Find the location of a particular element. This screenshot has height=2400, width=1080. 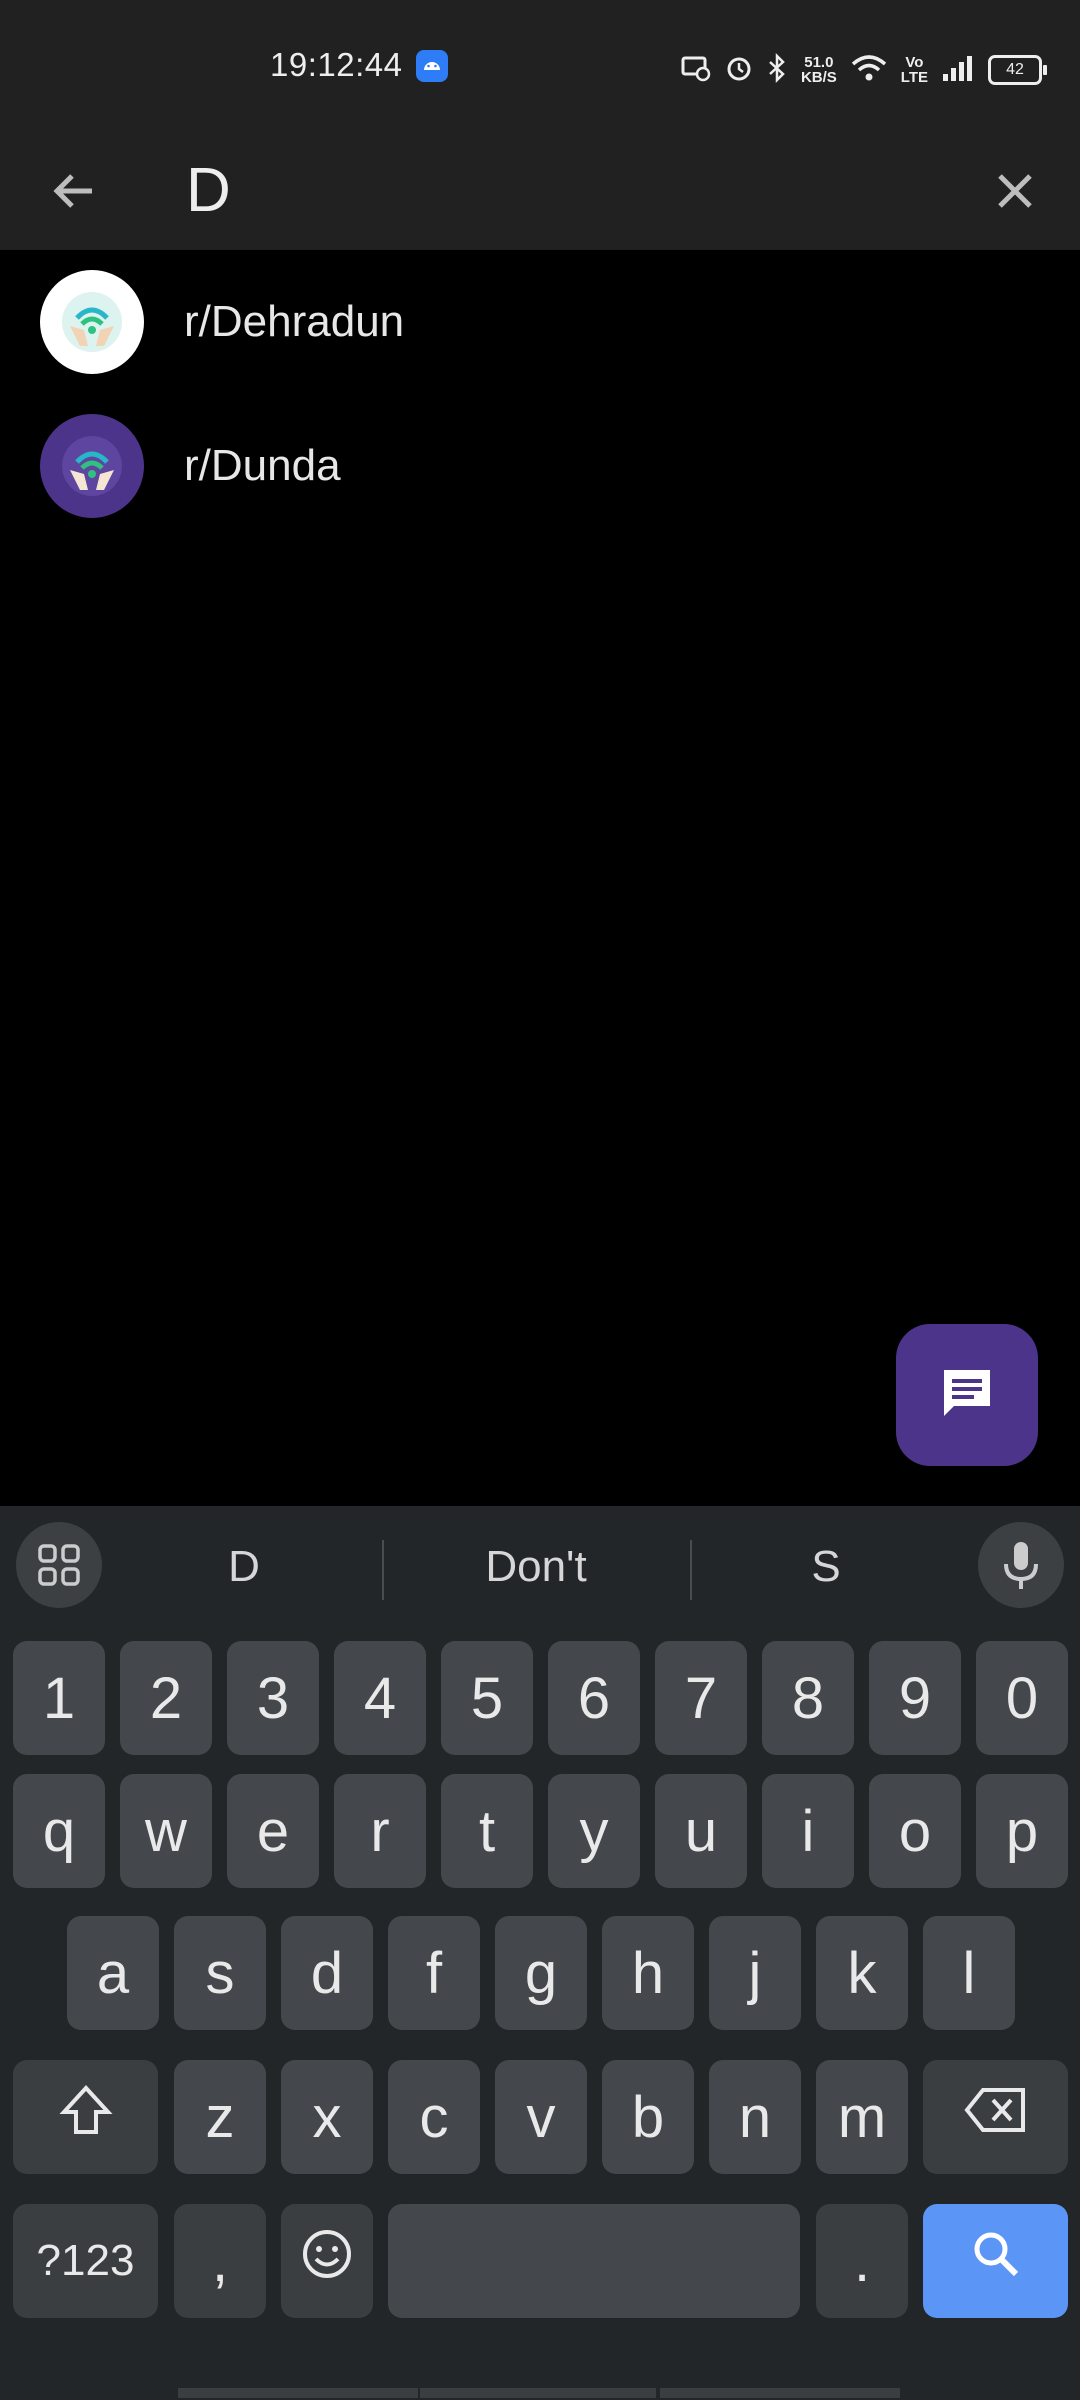

network-speed-value: 51.0 is located at coordinates (819, 62).